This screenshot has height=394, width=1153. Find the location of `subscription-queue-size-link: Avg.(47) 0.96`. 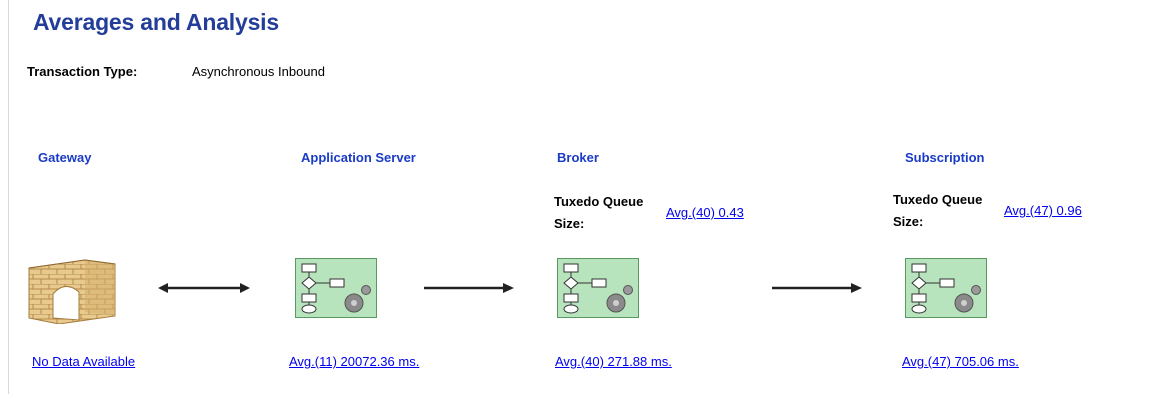

subscription-queue-size-link: Avg.(47) 0.96 is located at coordinates (1043, 210).